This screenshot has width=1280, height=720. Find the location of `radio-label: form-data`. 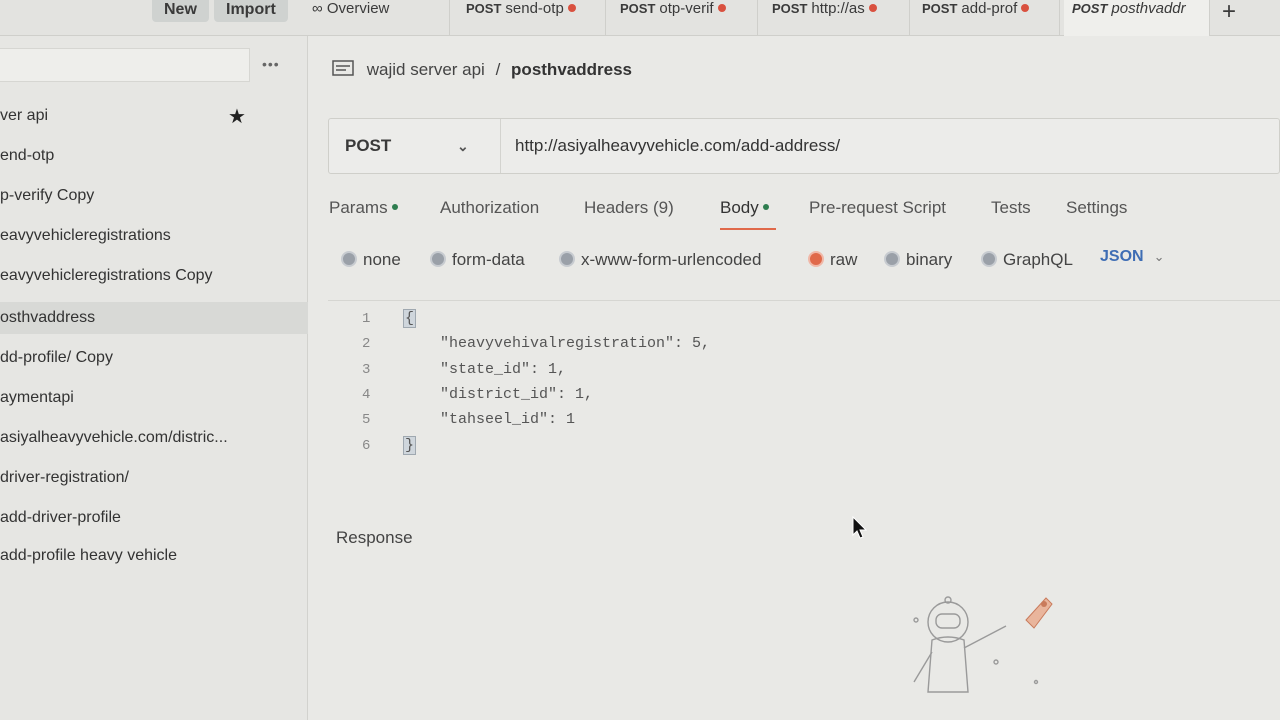

radio-label: form-data is located at coordinates (488, 259).